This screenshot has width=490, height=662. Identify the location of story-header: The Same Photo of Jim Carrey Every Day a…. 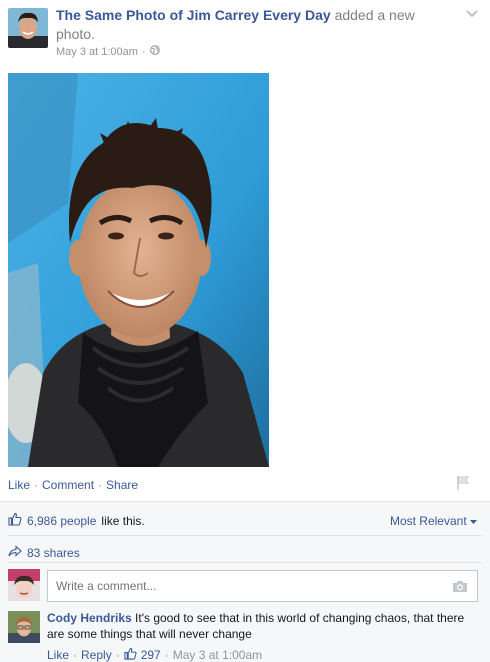
(246, 25).